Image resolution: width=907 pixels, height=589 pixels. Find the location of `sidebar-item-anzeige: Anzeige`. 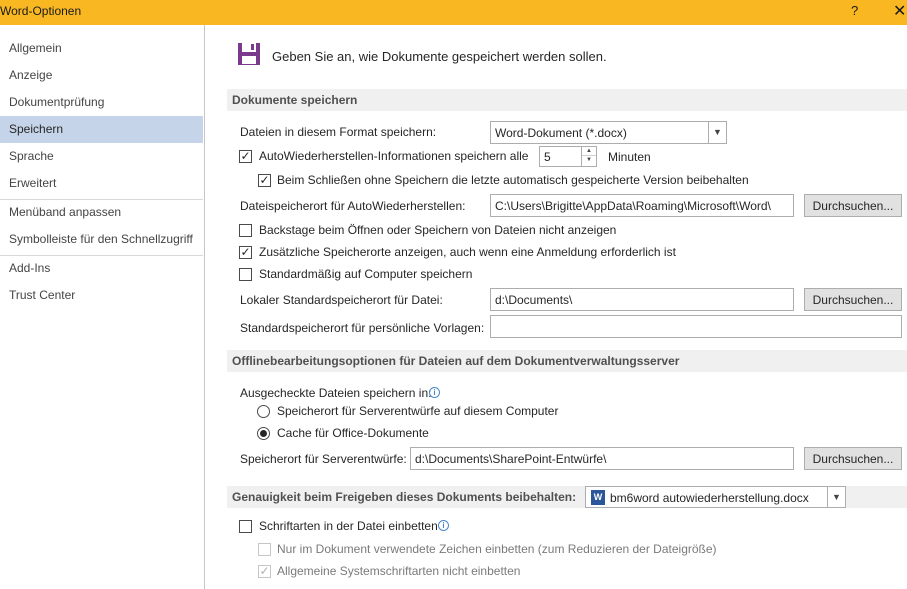

sidebar-item-anzeige: Anzeige is located at coordinates (101, 75).